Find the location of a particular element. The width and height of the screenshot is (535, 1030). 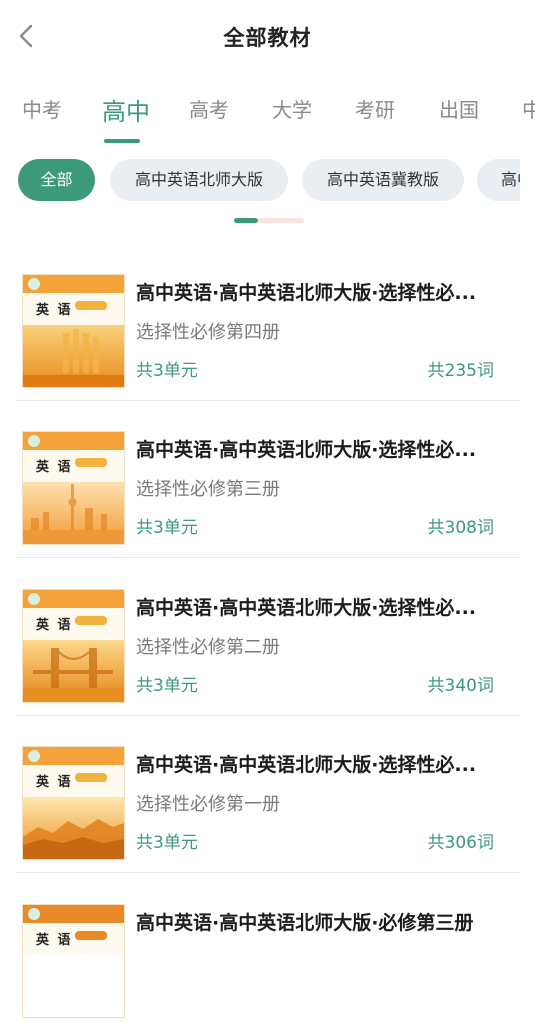

book-volume: 选择性必修第三册 is located at coordinates (208, 489).